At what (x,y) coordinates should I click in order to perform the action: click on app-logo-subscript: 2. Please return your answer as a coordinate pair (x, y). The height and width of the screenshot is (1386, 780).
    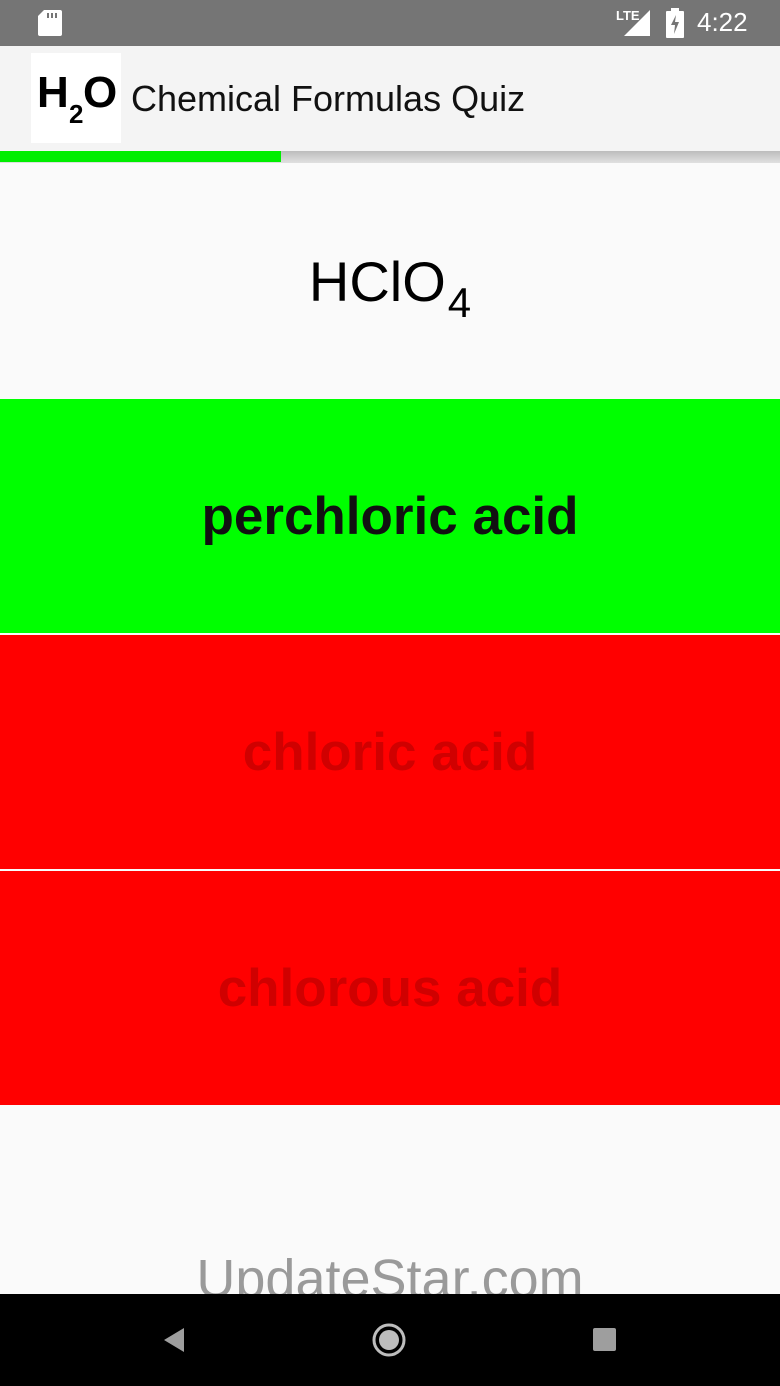
    Looking at the image, I should click on (76, 114).